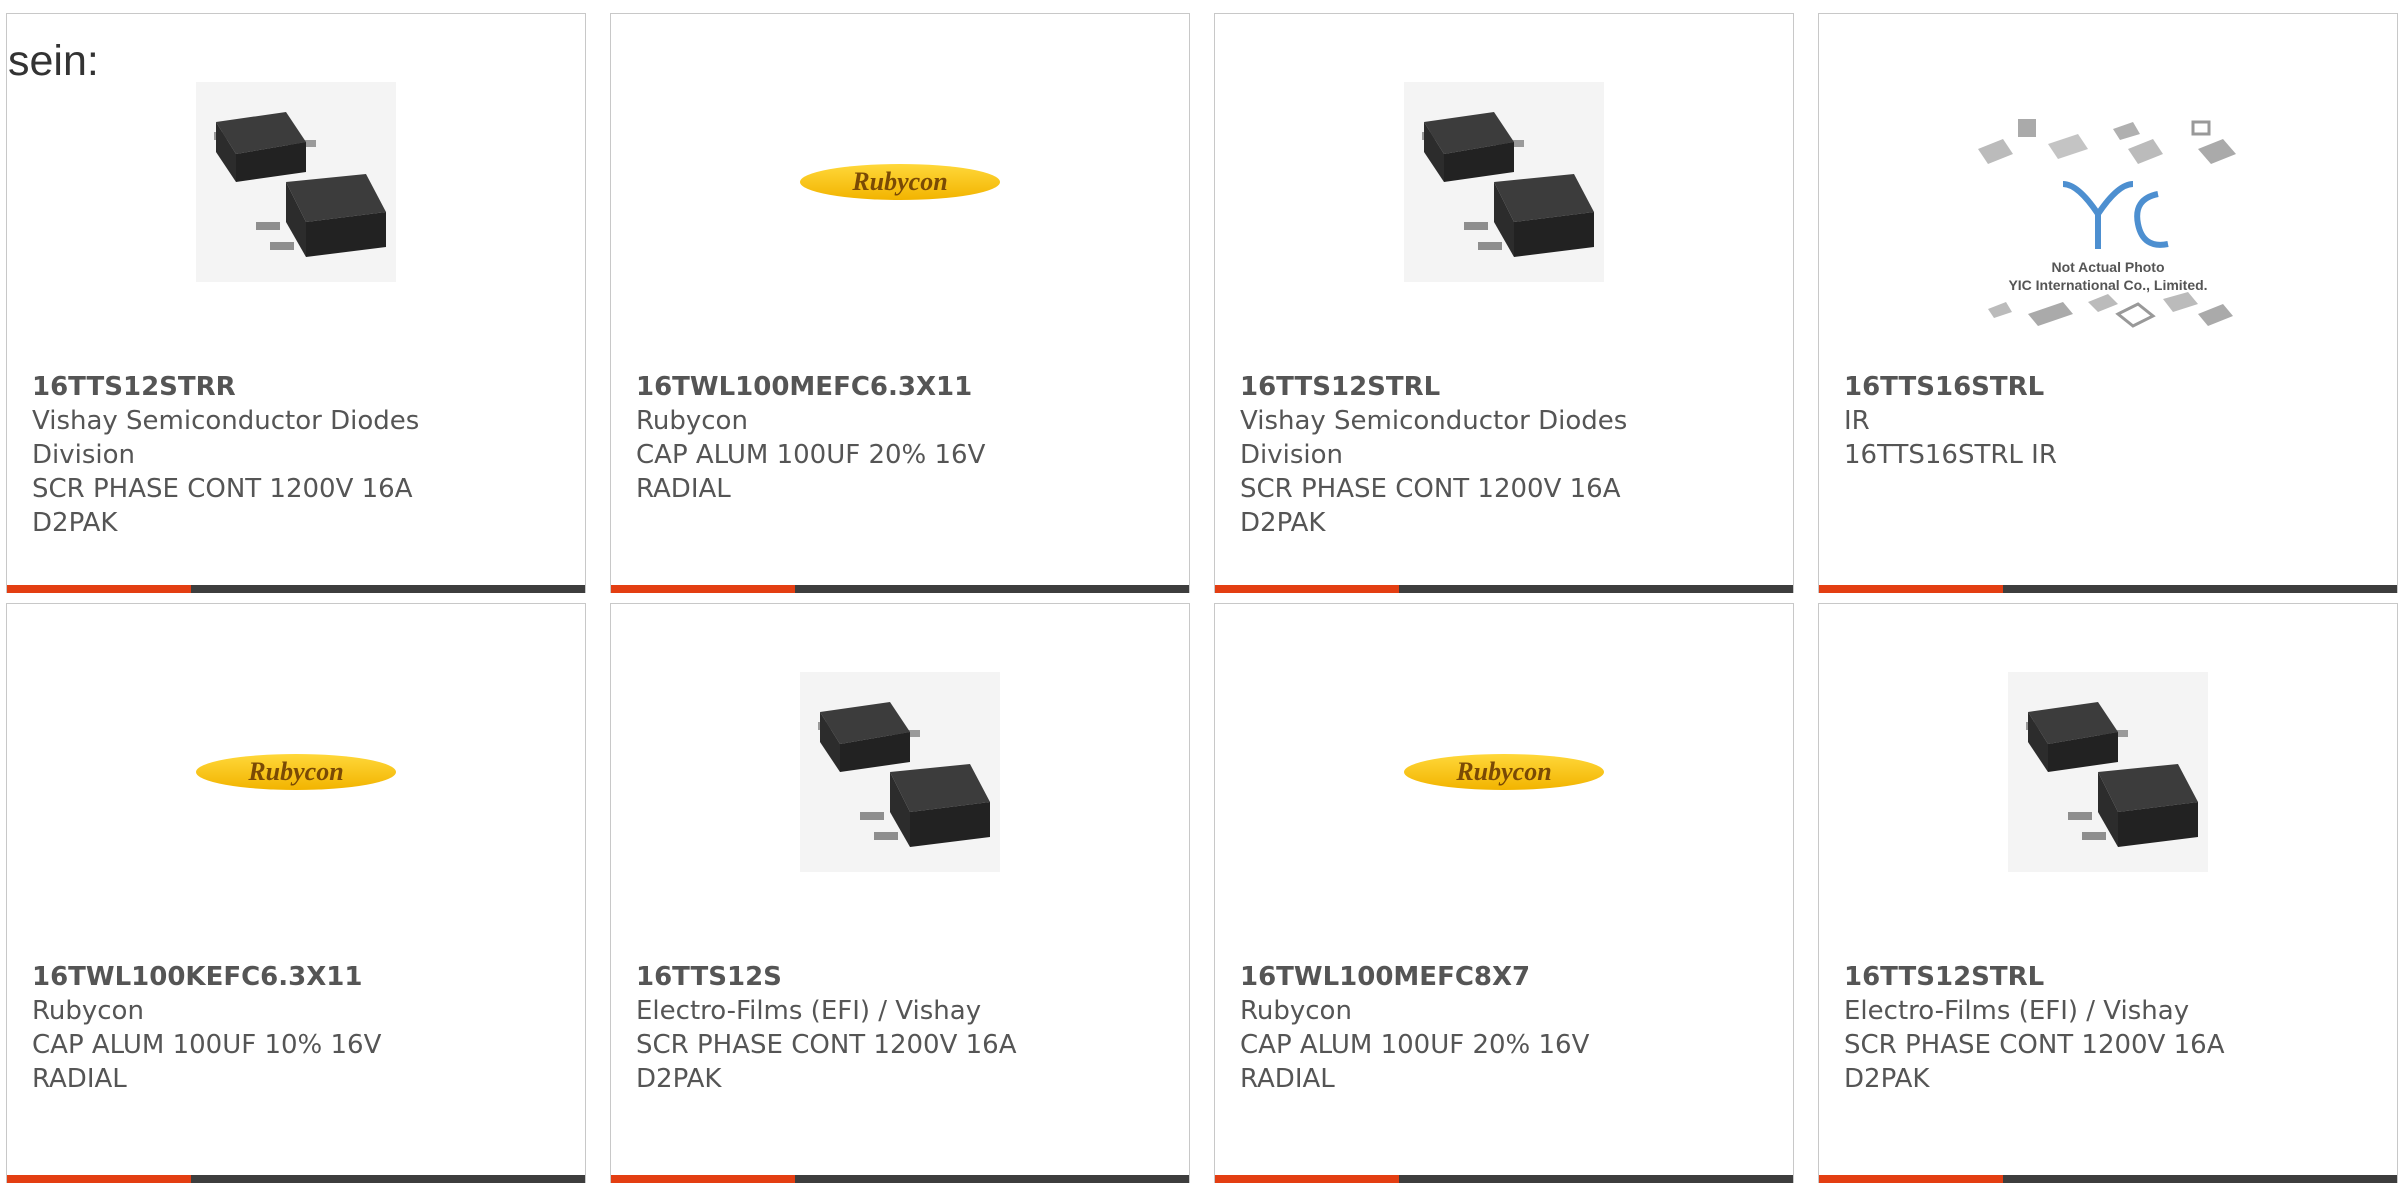  What do you see at coordinates (242, 977) in the screenshot?
I see `part-number: 16TWL100KEFC6.3X11` at bounding box center [242, 977].